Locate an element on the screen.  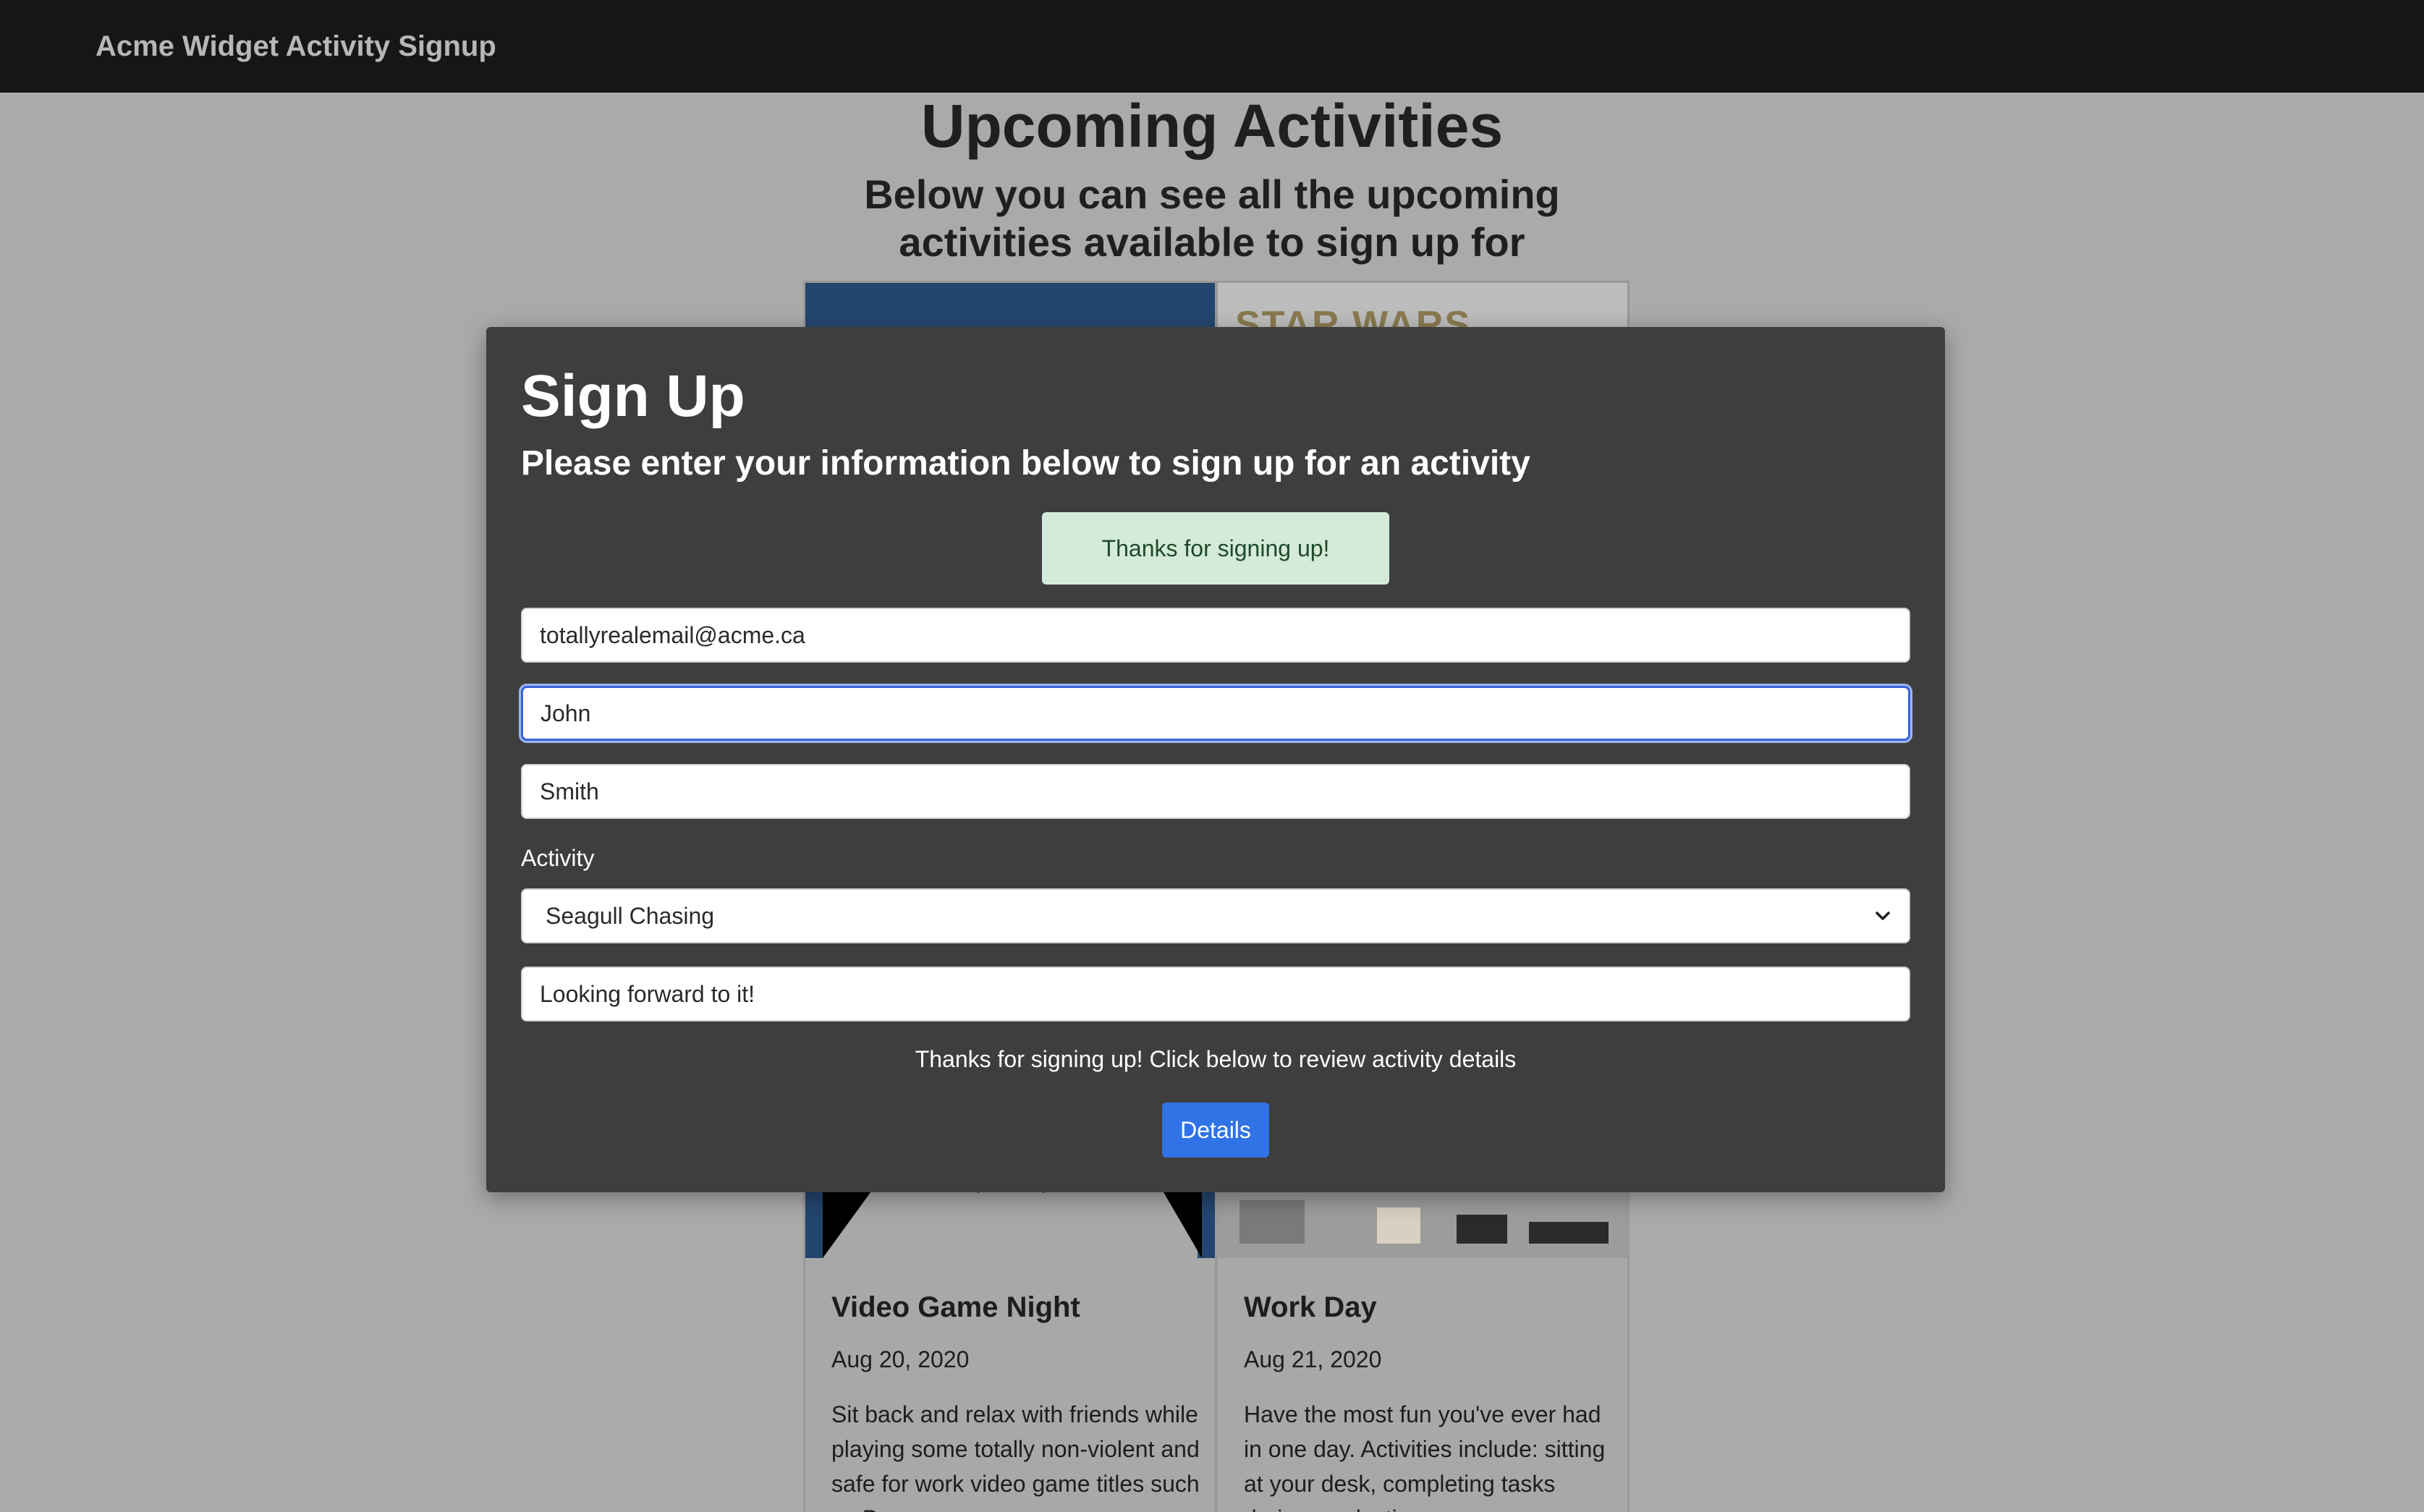
email-field is located at coordinates (1215, 635).